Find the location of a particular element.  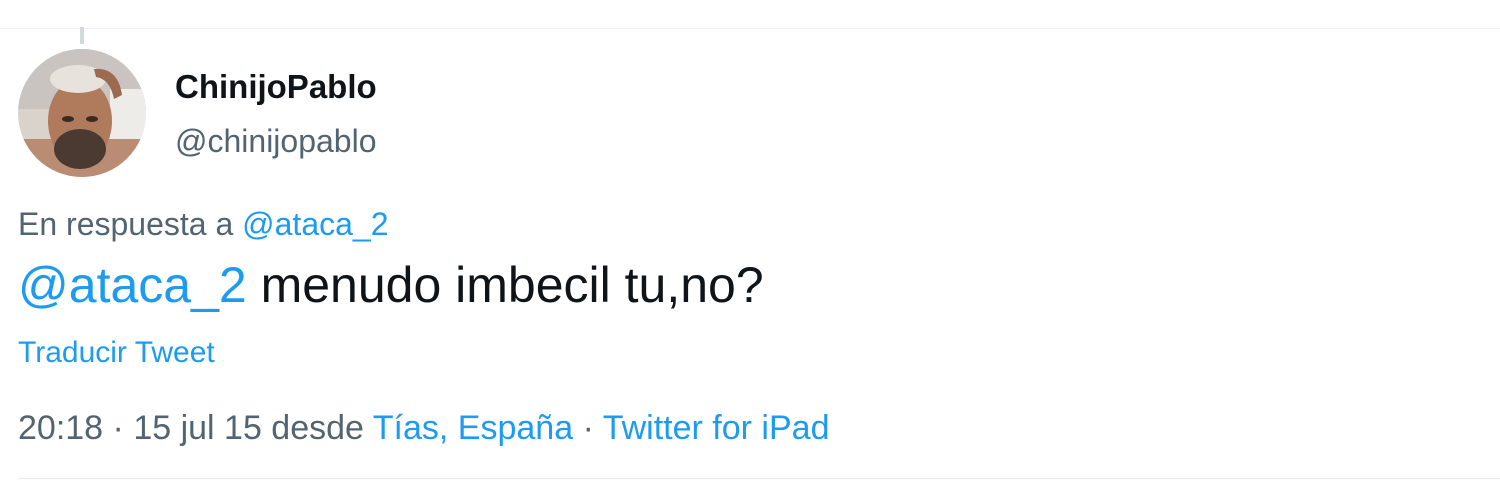

avatar-photo-icon is located at coordinates (82, 113).